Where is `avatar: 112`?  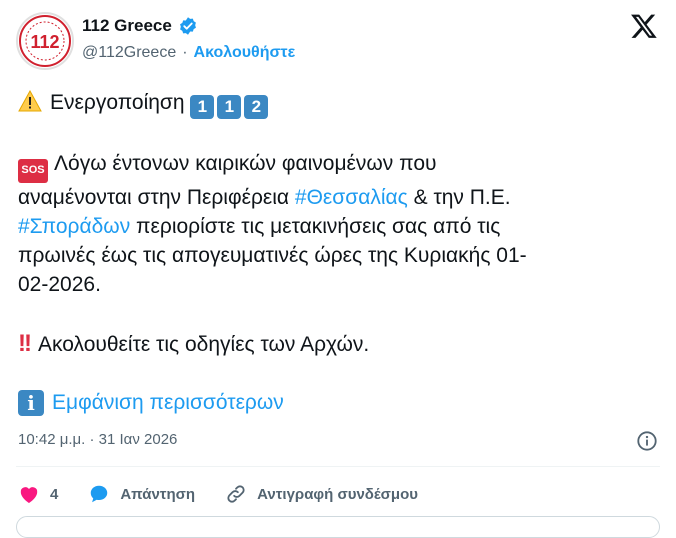
avatar: 112 is located at coordinates (45, 41).